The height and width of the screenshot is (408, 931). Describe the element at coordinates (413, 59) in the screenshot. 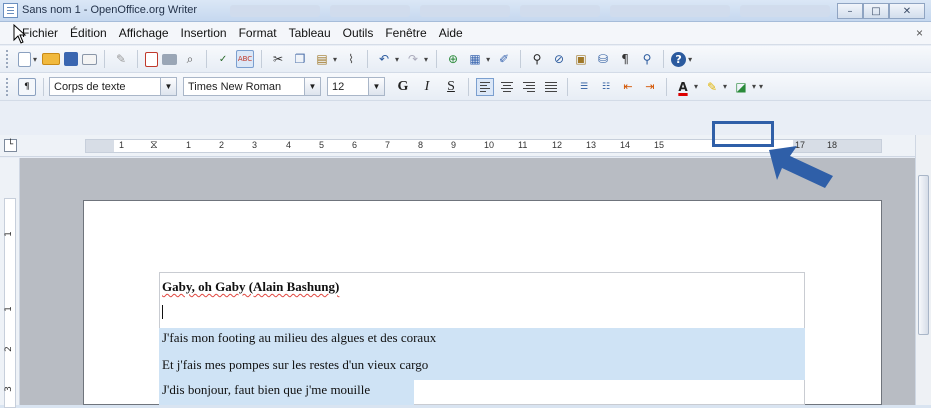

I see `redo-icon: ↷` at that location.